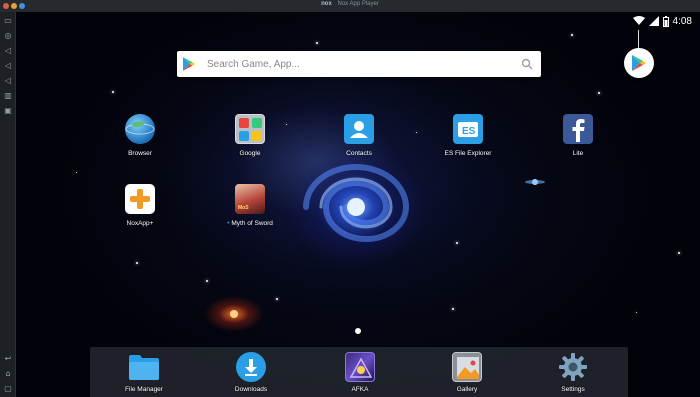 The width and height of the screenshot is (700, 397). What do you see at coordinates (682, 21) in the screenshot?
I see `clock: 4:08` at bounding box center [682, 21].